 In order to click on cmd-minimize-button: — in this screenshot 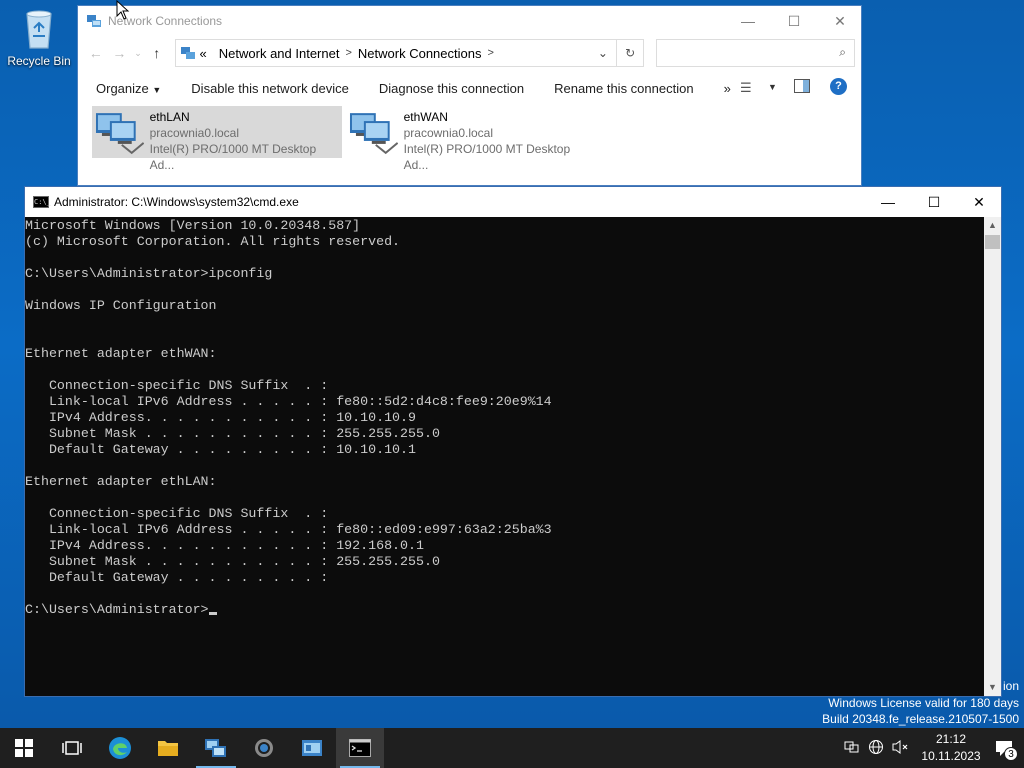, I will do `click(888, 202)`.